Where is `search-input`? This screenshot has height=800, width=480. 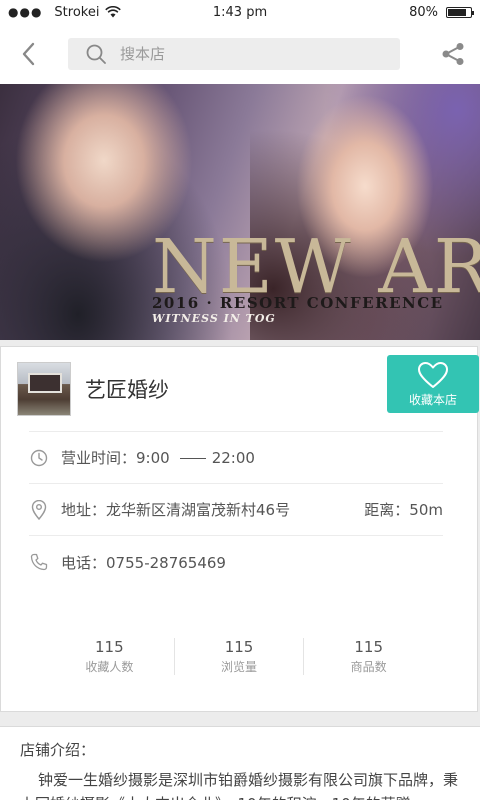
search-input is located at coordinates (235, 54).